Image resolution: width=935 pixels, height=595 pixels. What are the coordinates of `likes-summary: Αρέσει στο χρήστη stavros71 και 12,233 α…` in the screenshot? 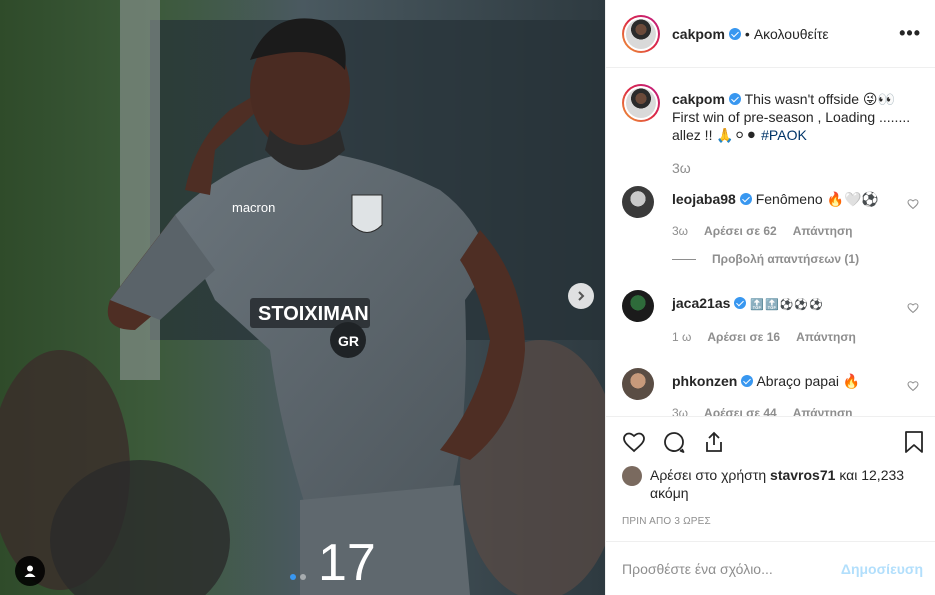 It's located at (770, 484).